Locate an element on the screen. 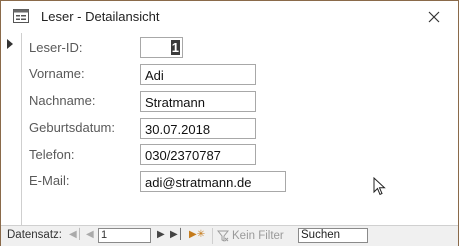 This screenshot has height=246, width=459. filter-button: Kein Filter is located at coordinates (248, 236).